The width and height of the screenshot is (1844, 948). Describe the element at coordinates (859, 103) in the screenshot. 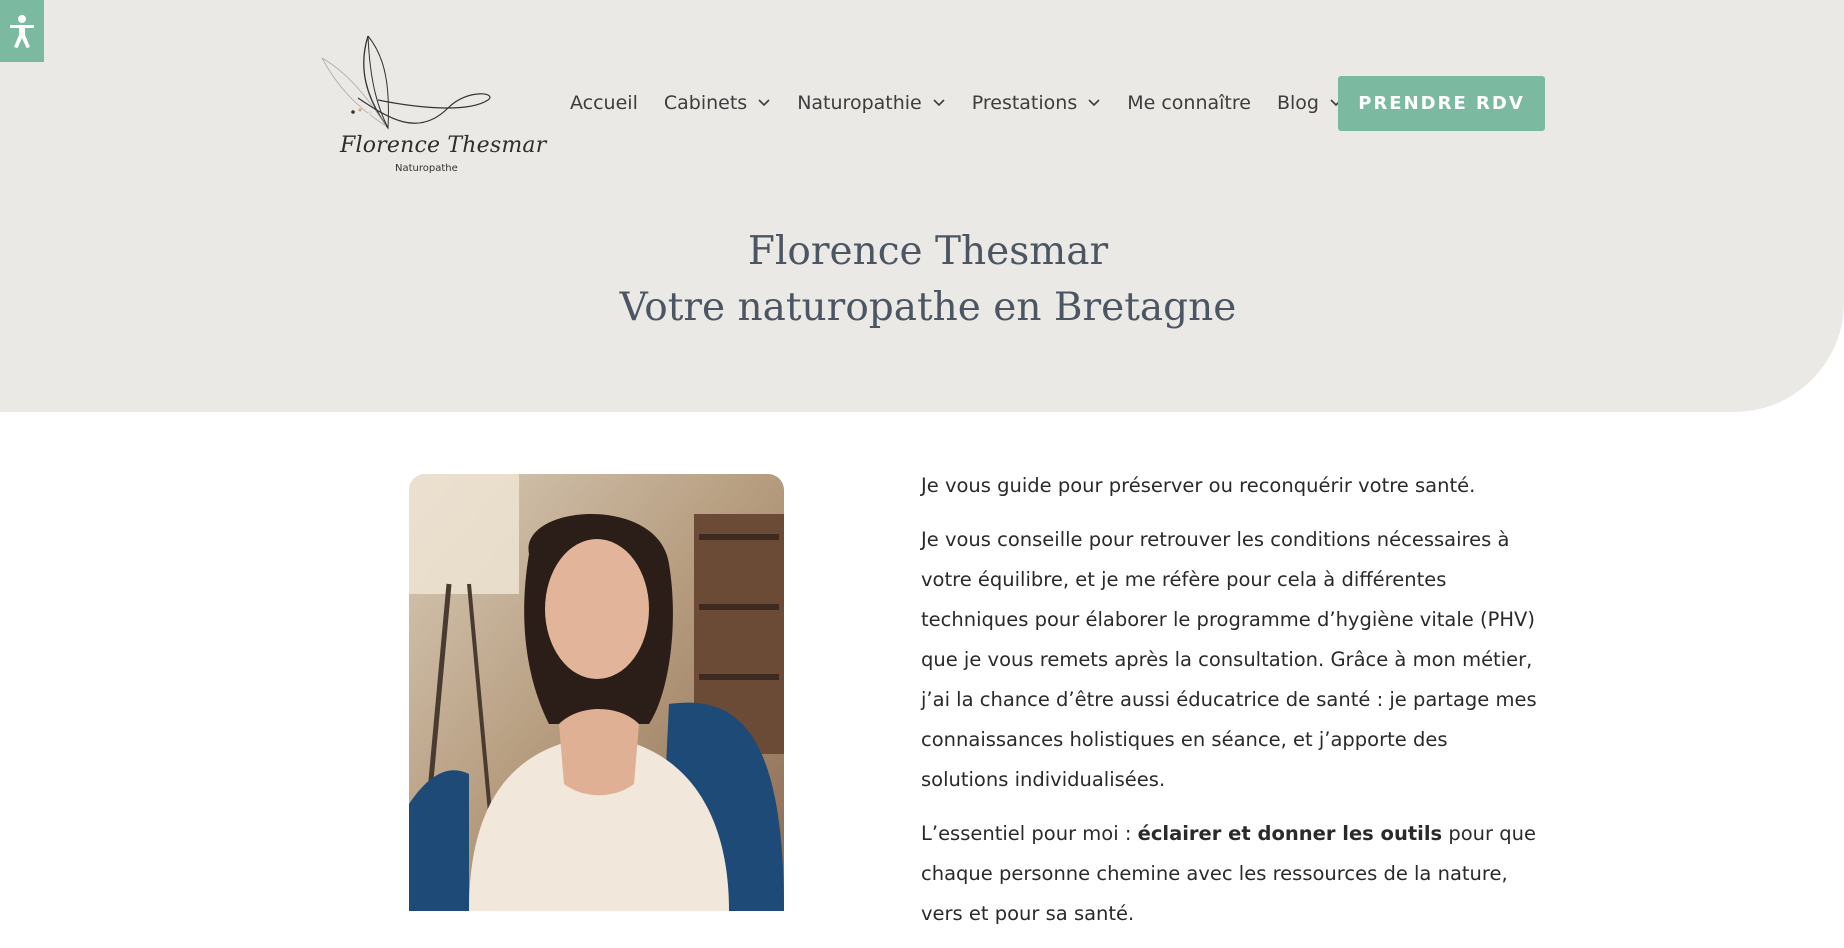

I see `nav-item-label: Naturopathie` at that location.